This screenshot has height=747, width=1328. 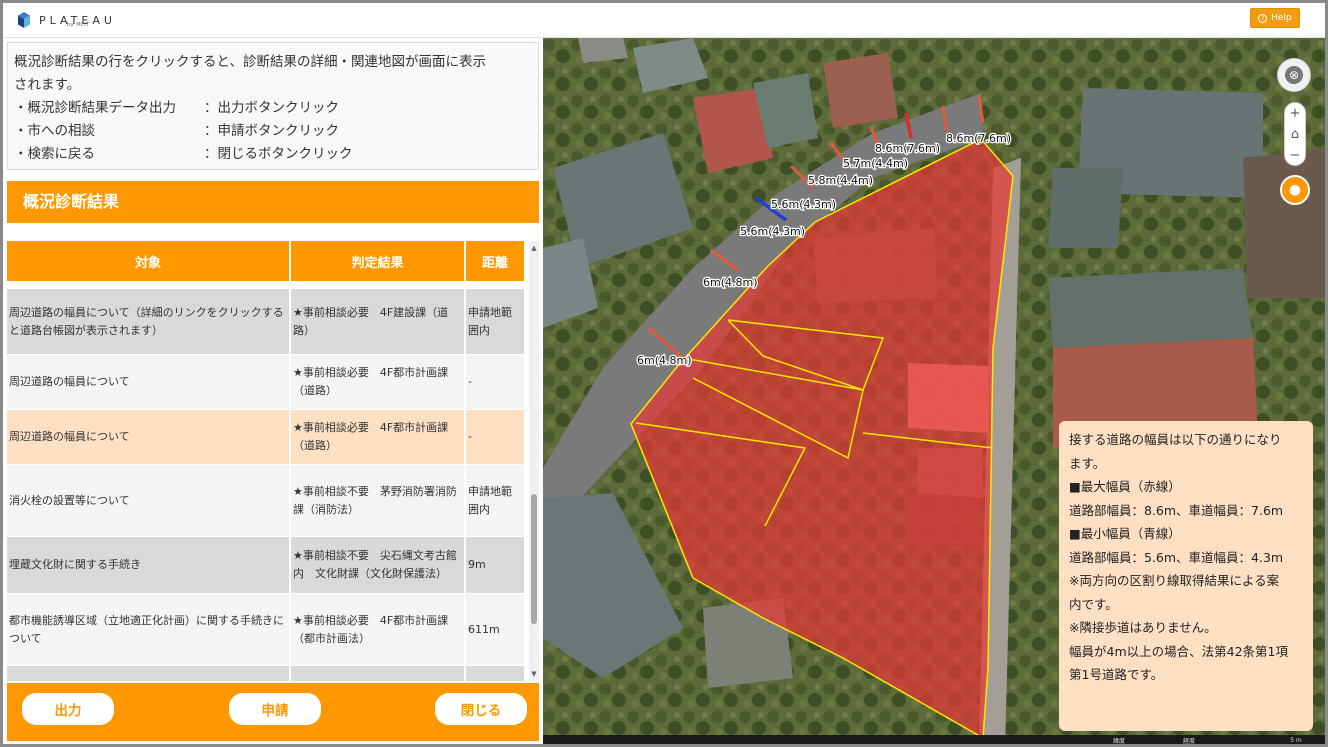 I want to click on zoom-control: + ⌂ −, so click(x=1295, y=134).